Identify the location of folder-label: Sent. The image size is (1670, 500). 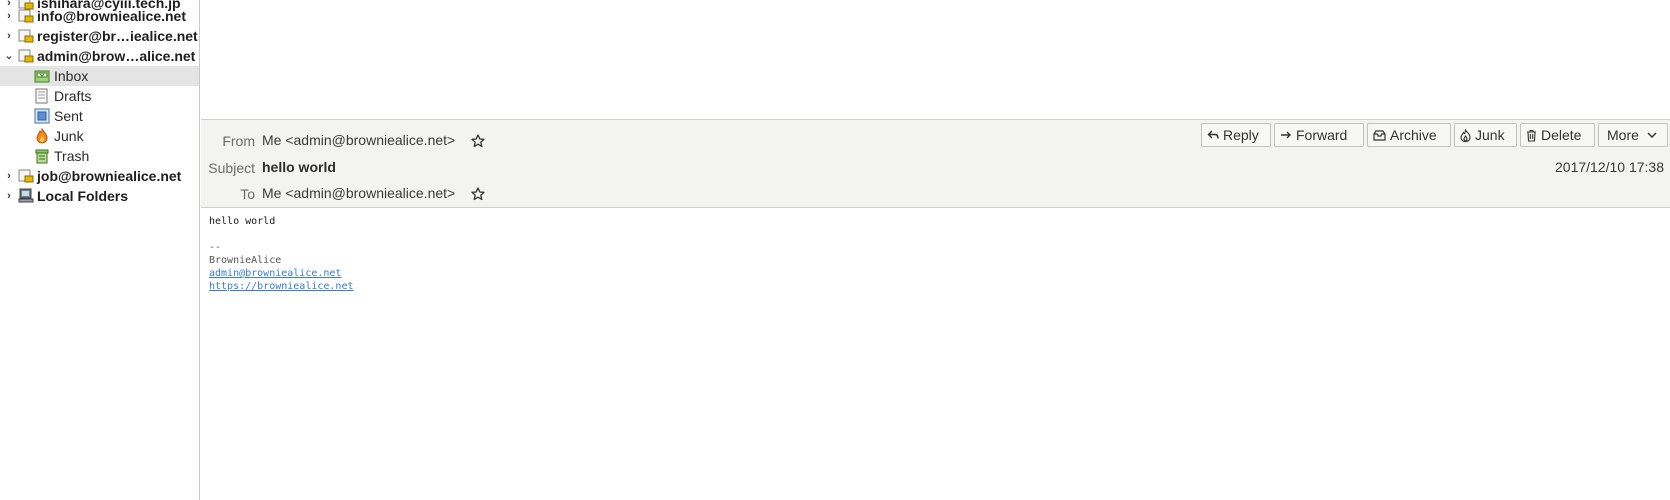
(68, 116).